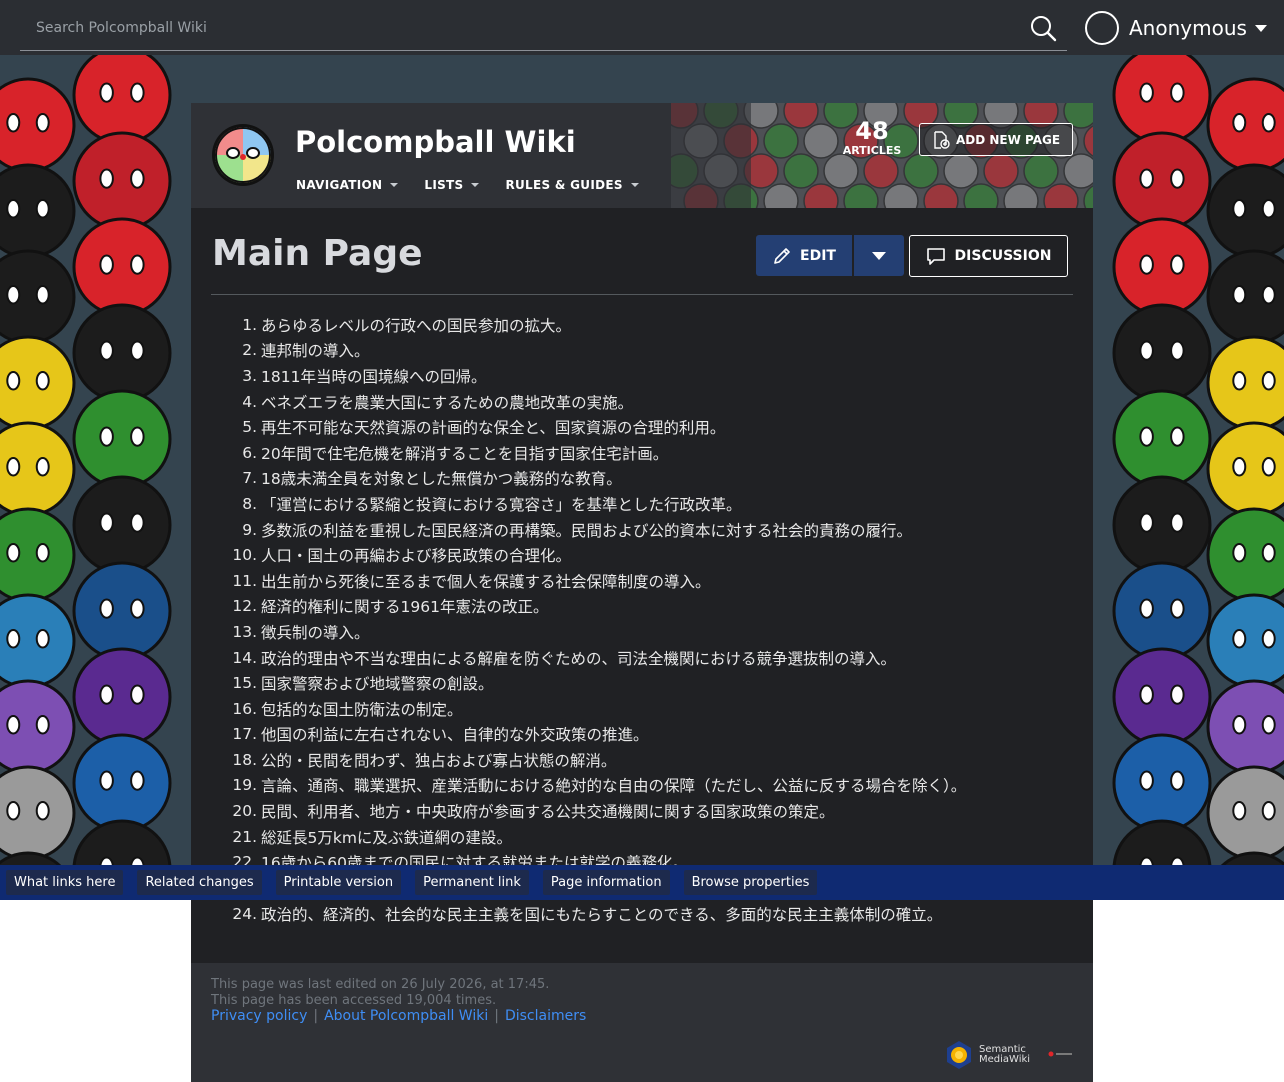  What do you see at coordinates (1060, 1054) in the screenshot?
I see `mediawiki-badge-icon` at bounding box center [1060, 1054].